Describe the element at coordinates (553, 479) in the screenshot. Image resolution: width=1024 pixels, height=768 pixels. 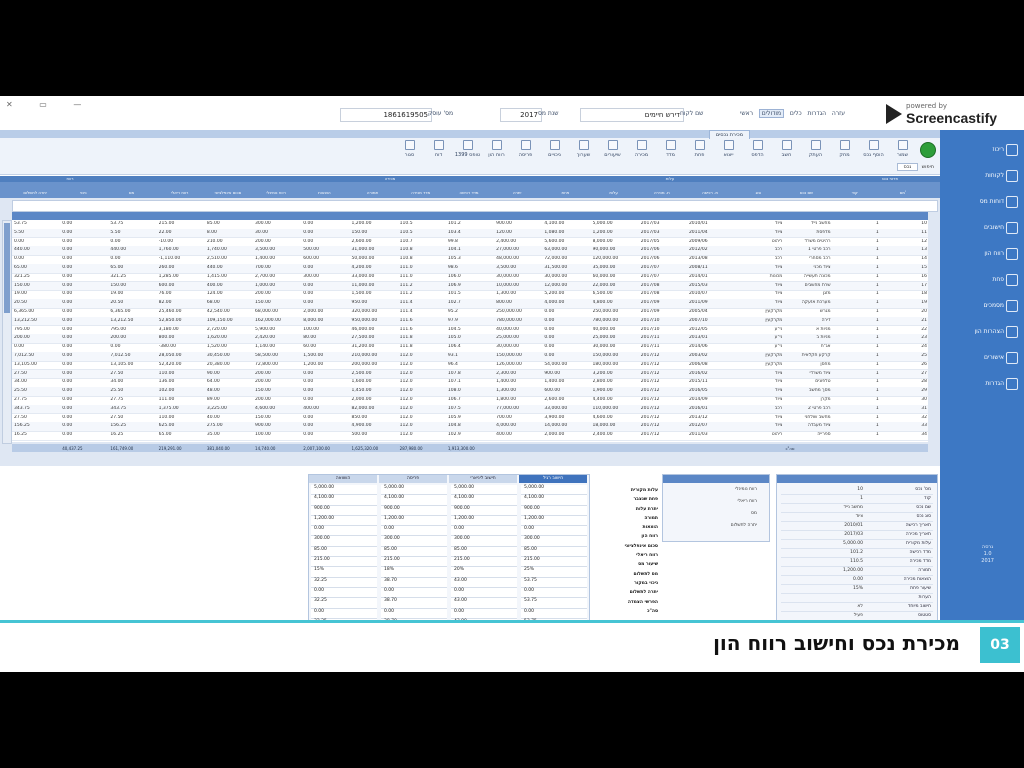
I see `compare-tab: חישוב רגיל` at that location.